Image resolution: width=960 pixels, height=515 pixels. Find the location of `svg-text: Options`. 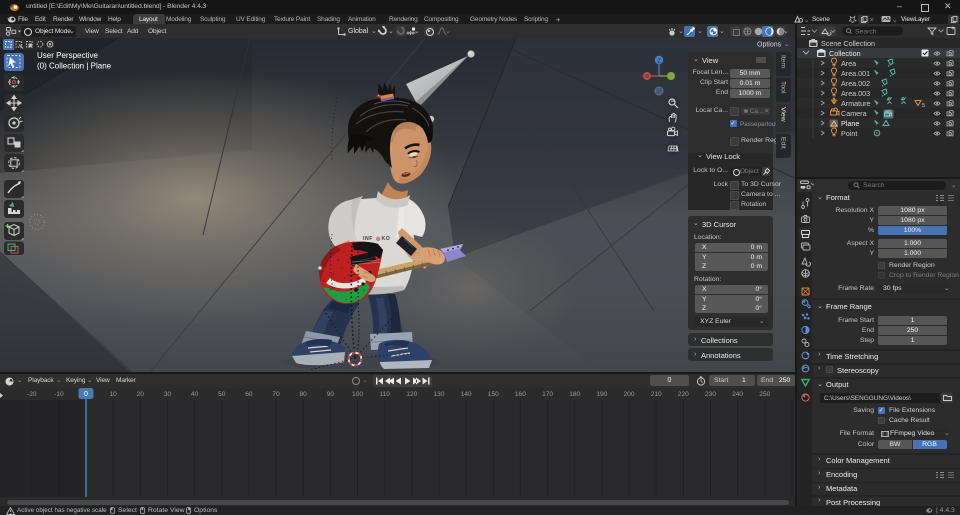

svg-text: Options is located at coordinates (769, 45).